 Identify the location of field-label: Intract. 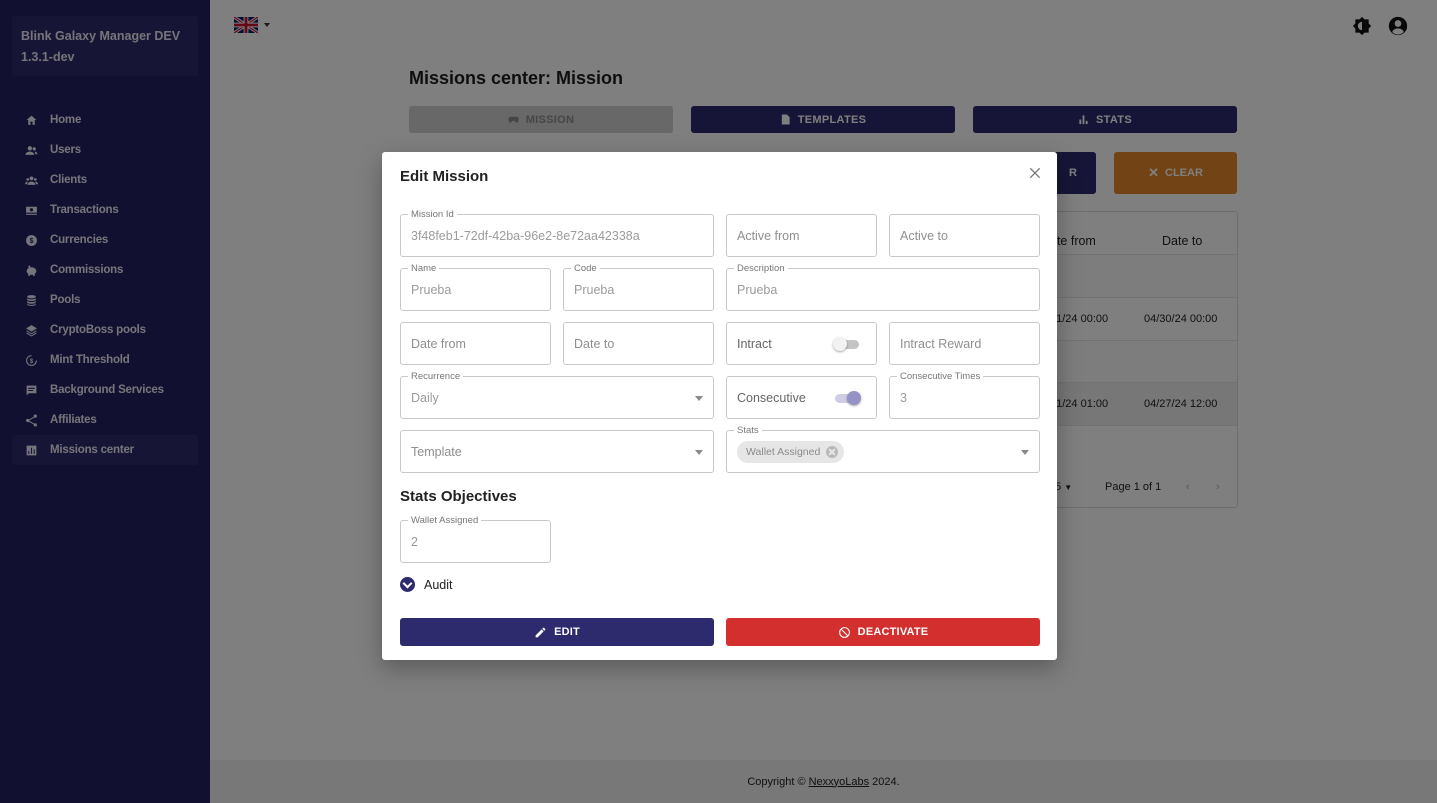
(754, 343).